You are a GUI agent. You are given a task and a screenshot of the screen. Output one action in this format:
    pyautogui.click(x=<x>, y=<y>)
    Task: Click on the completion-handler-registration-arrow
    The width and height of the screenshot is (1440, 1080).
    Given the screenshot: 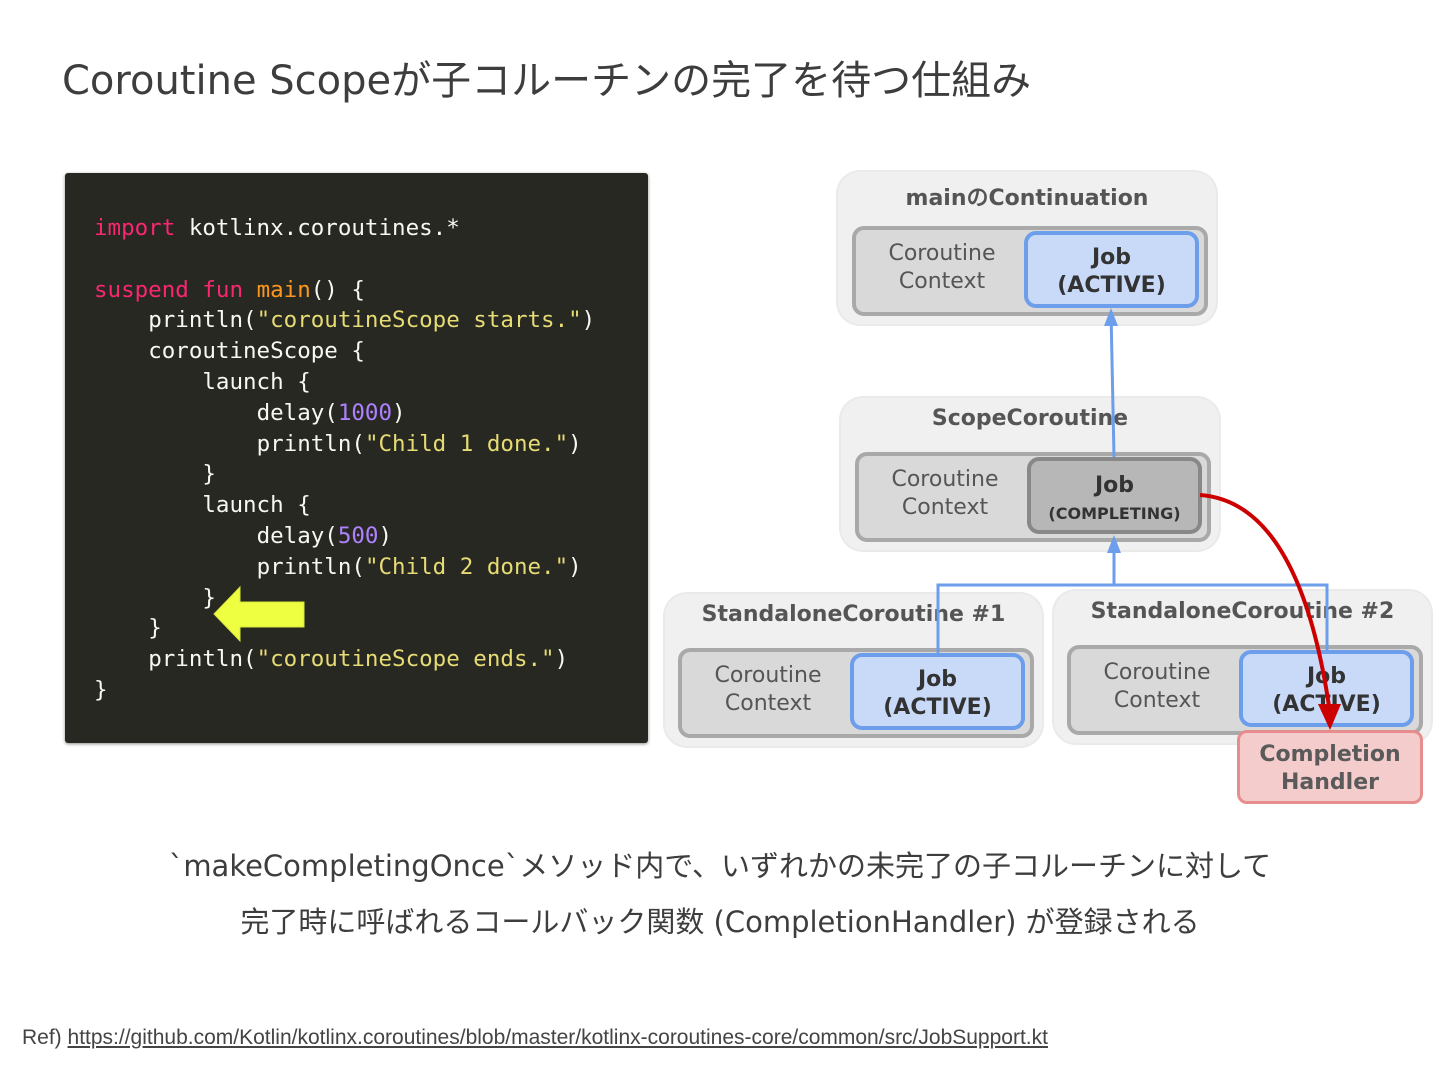 What is the action you would take?
    pyautogui.click(x=1265, y=600)
    